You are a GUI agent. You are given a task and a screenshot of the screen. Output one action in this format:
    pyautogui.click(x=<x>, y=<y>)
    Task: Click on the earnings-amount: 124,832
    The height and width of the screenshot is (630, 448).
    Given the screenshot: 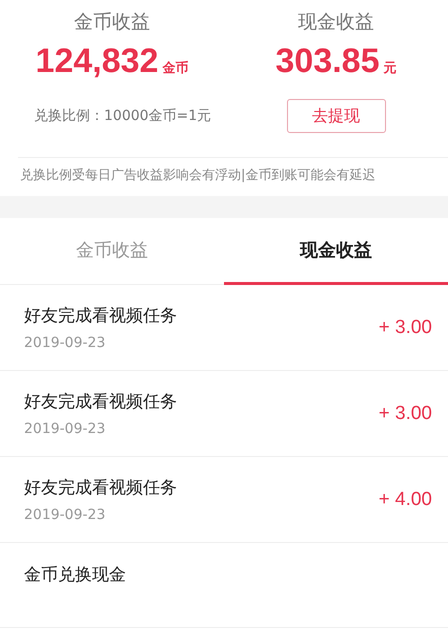 What is the action you would take?
    pyautogui.click(x=97, y=61)
    